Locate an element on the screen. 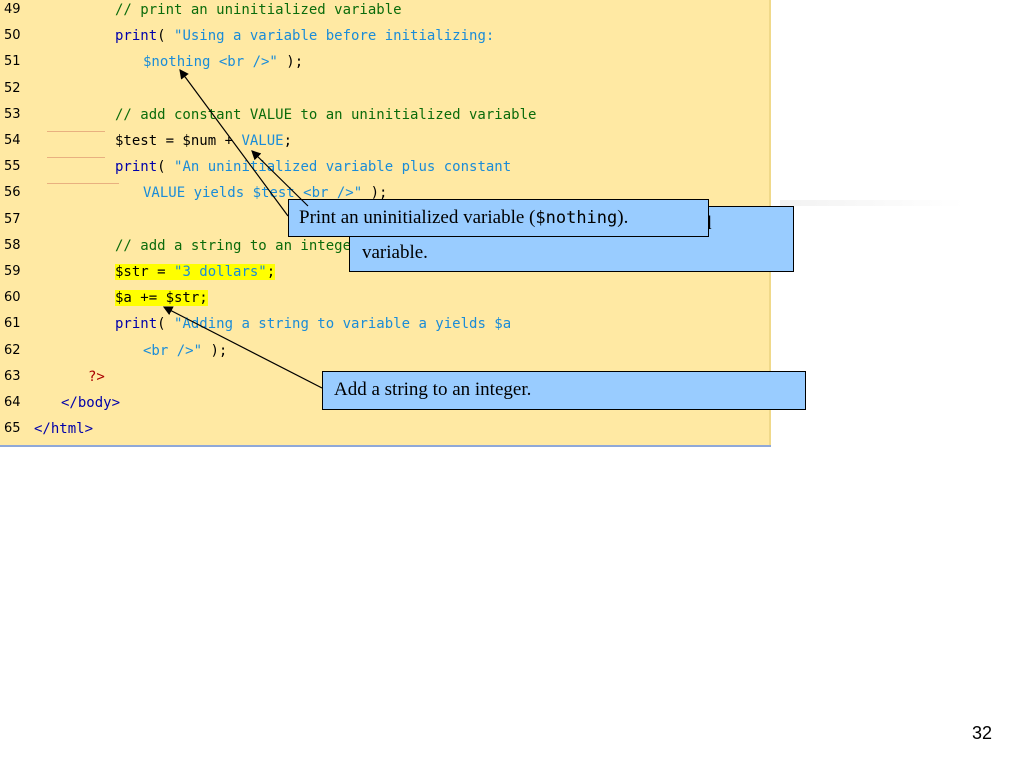  code-line: 52 is located at coordinates (385, 93).